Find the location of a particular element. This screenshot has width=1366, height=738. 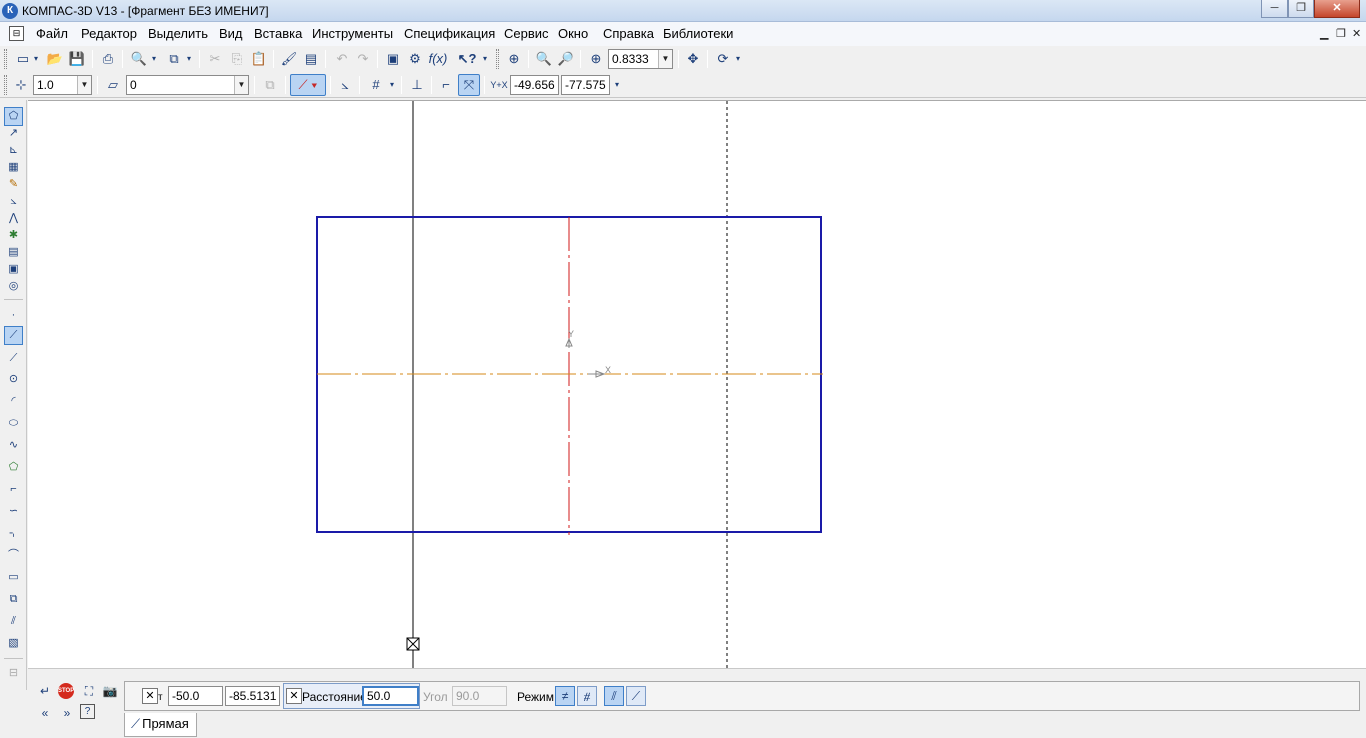

open-icon: 📂 is located at coordinates (55, 59).